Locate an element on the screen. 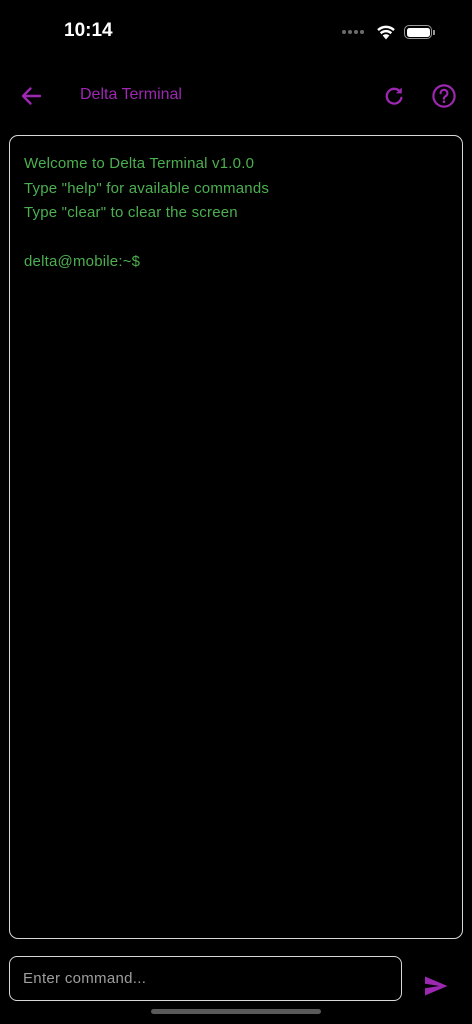 The image size is (472, 1024). command-input is located at coordinates (205, 978).